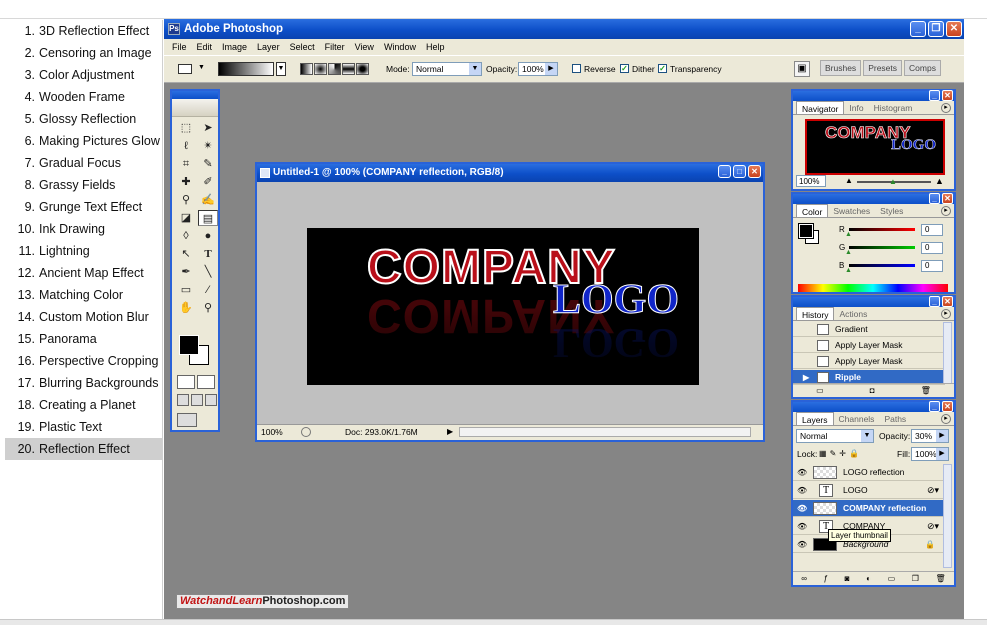  Describe the element at coordinates (186, 128) in the screenshot. I see `marquee-tool-icon: ⬚` at that location.